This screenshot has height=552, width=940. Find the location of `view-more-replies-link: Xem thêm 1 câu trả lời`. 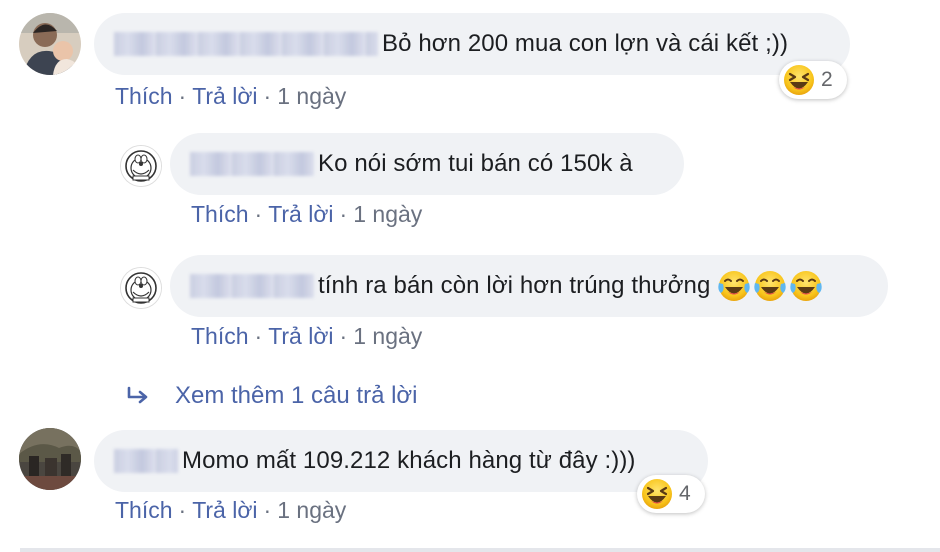

view-more-replies-link: Xem thêm 1 câu trả lời is located at coordinates (271, 396).